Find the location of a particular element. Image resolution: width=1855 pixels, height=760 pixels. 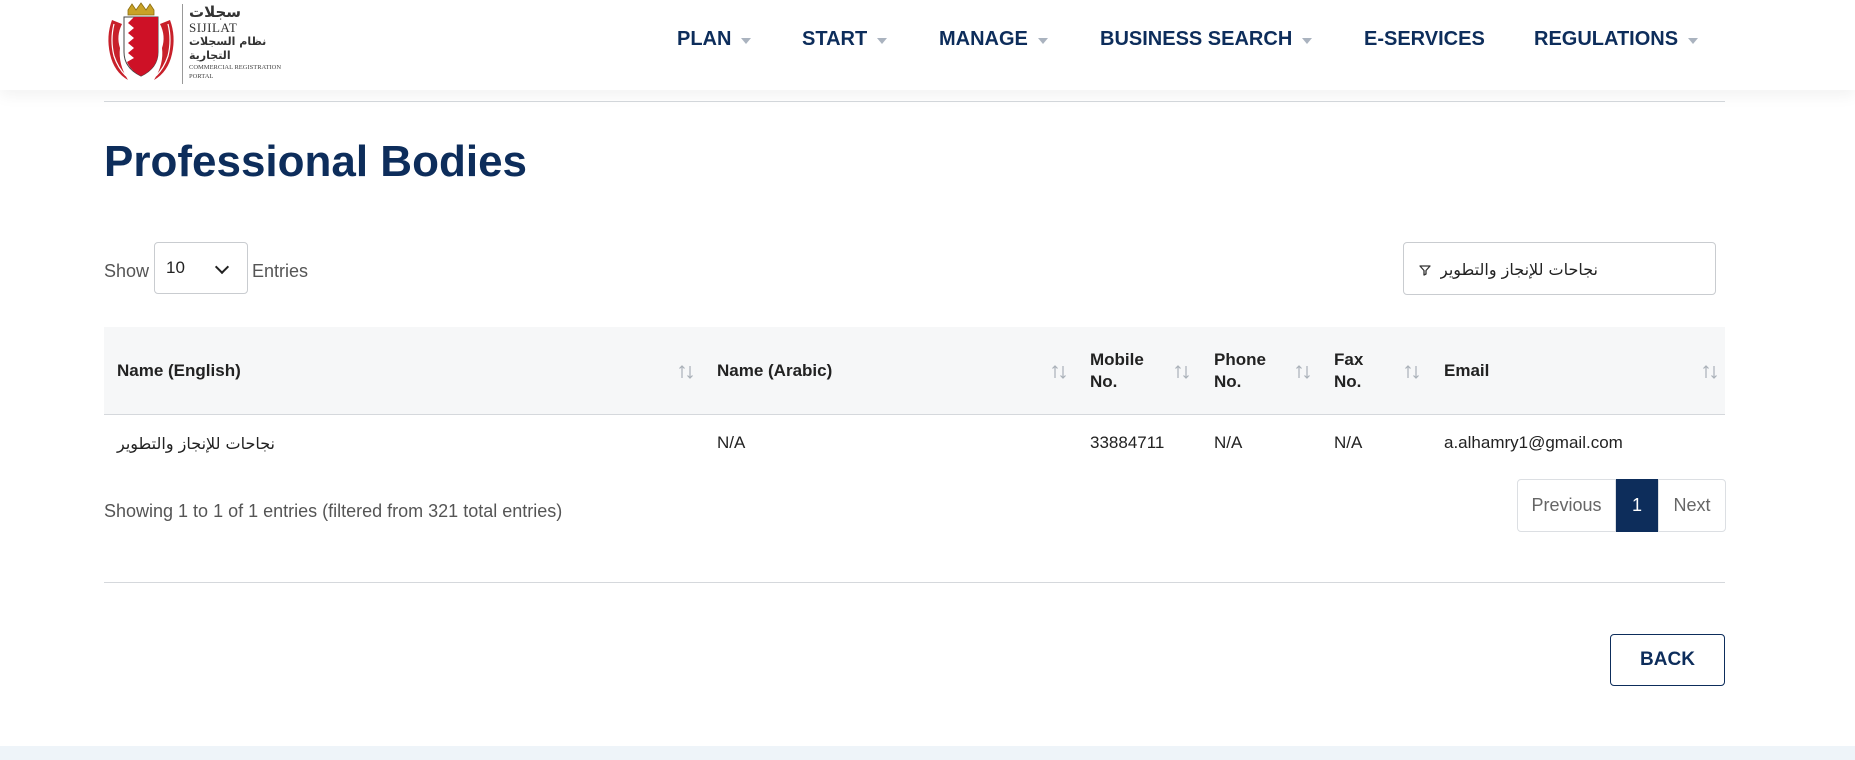

page-1-button: 1 is located at coordinates (1637, 505).